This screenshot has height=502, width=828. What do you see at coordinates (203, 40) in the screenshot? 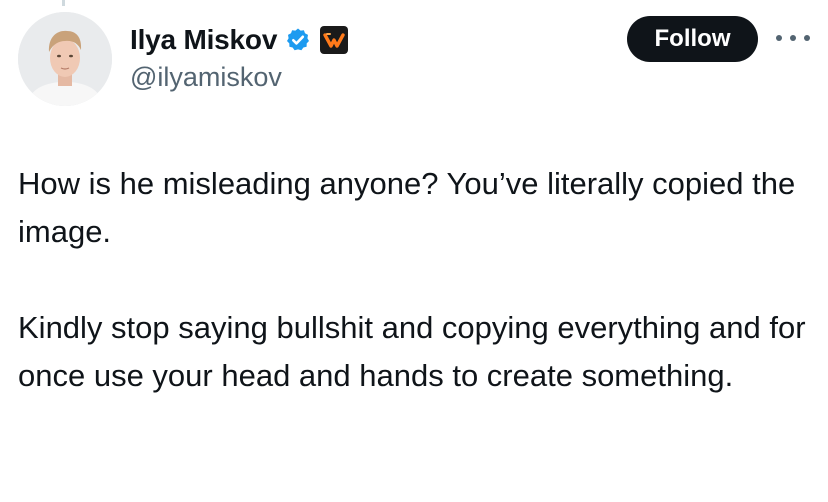
I see `author-display-name: Ilya Miskov` at bounding box center [203, 40].